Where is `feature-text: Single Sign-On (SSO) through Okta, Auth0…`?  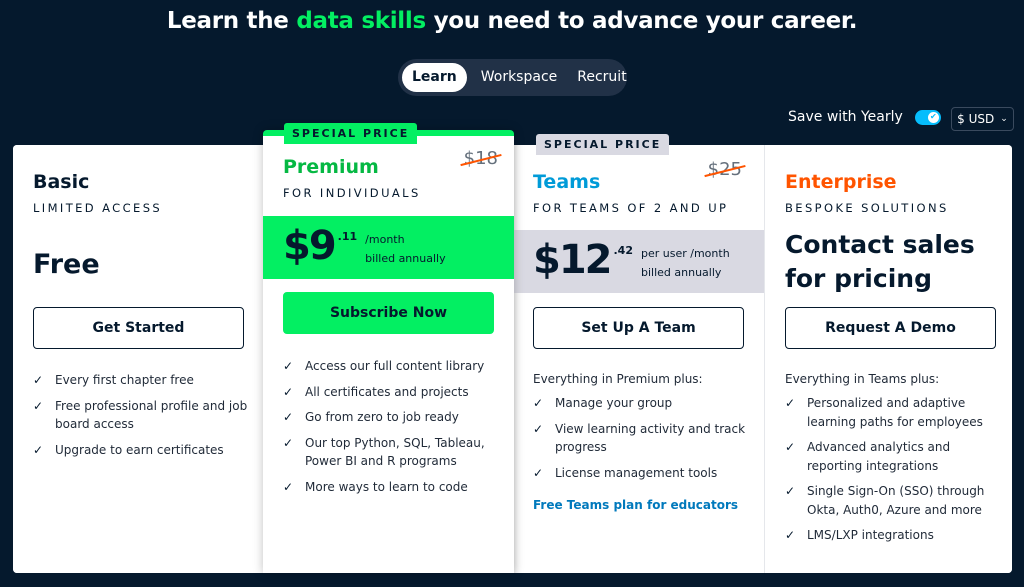
feature-text: Single Sign-On (SSO) through Okta, Auth0… is located at coordinates (896, 500).